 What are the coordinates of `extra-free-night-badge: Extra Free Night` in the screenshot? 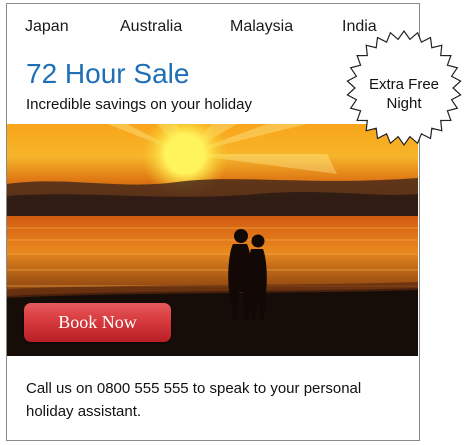 It's located at (404, 88).